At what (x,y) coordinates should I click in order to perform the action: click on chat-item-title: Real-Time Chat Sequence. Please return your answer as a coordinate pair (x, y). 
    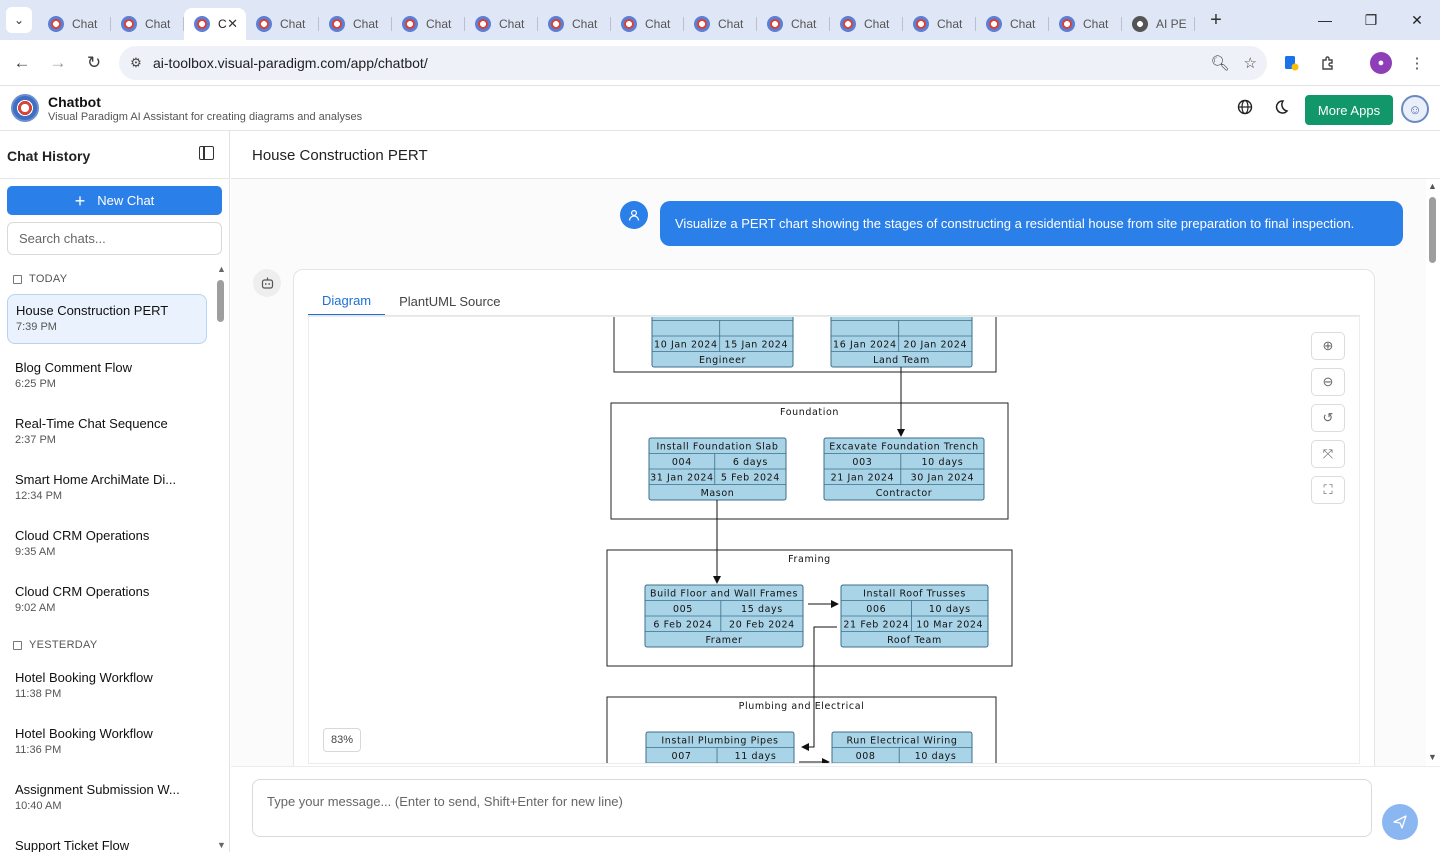
    Looking at the image, I should click on (91, 423).